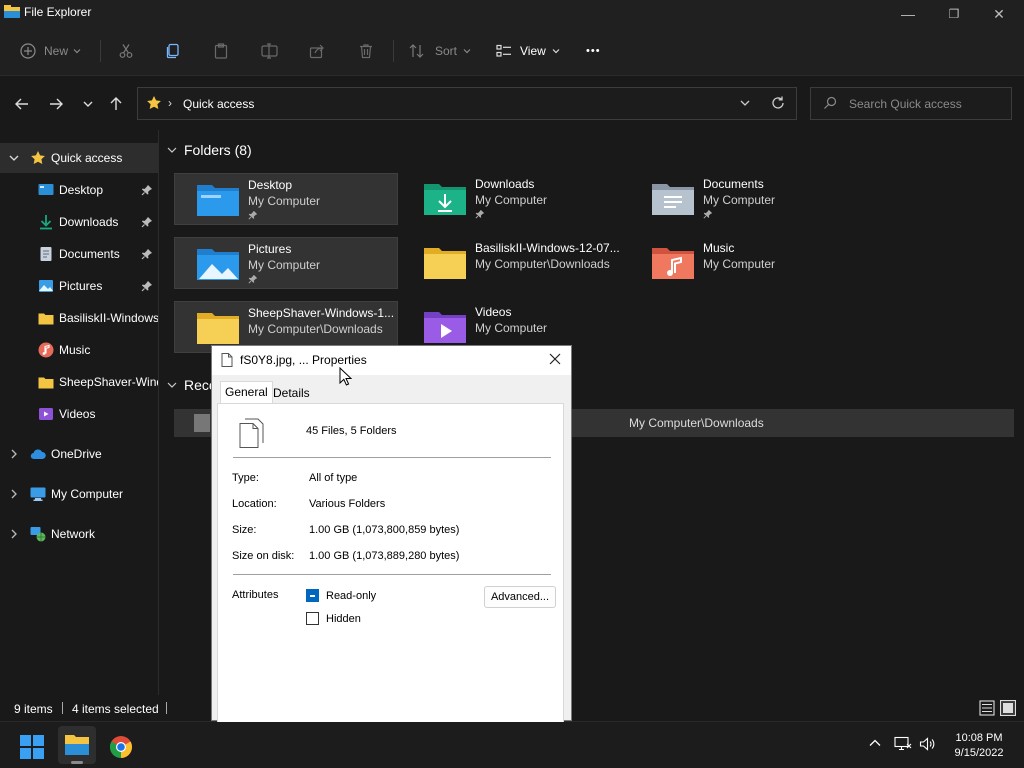  What do you see at coordinates (79, 494) in the screenshot?
I see `sidebar-item-my-computer: My Computer` at bounding box center [79, 494].